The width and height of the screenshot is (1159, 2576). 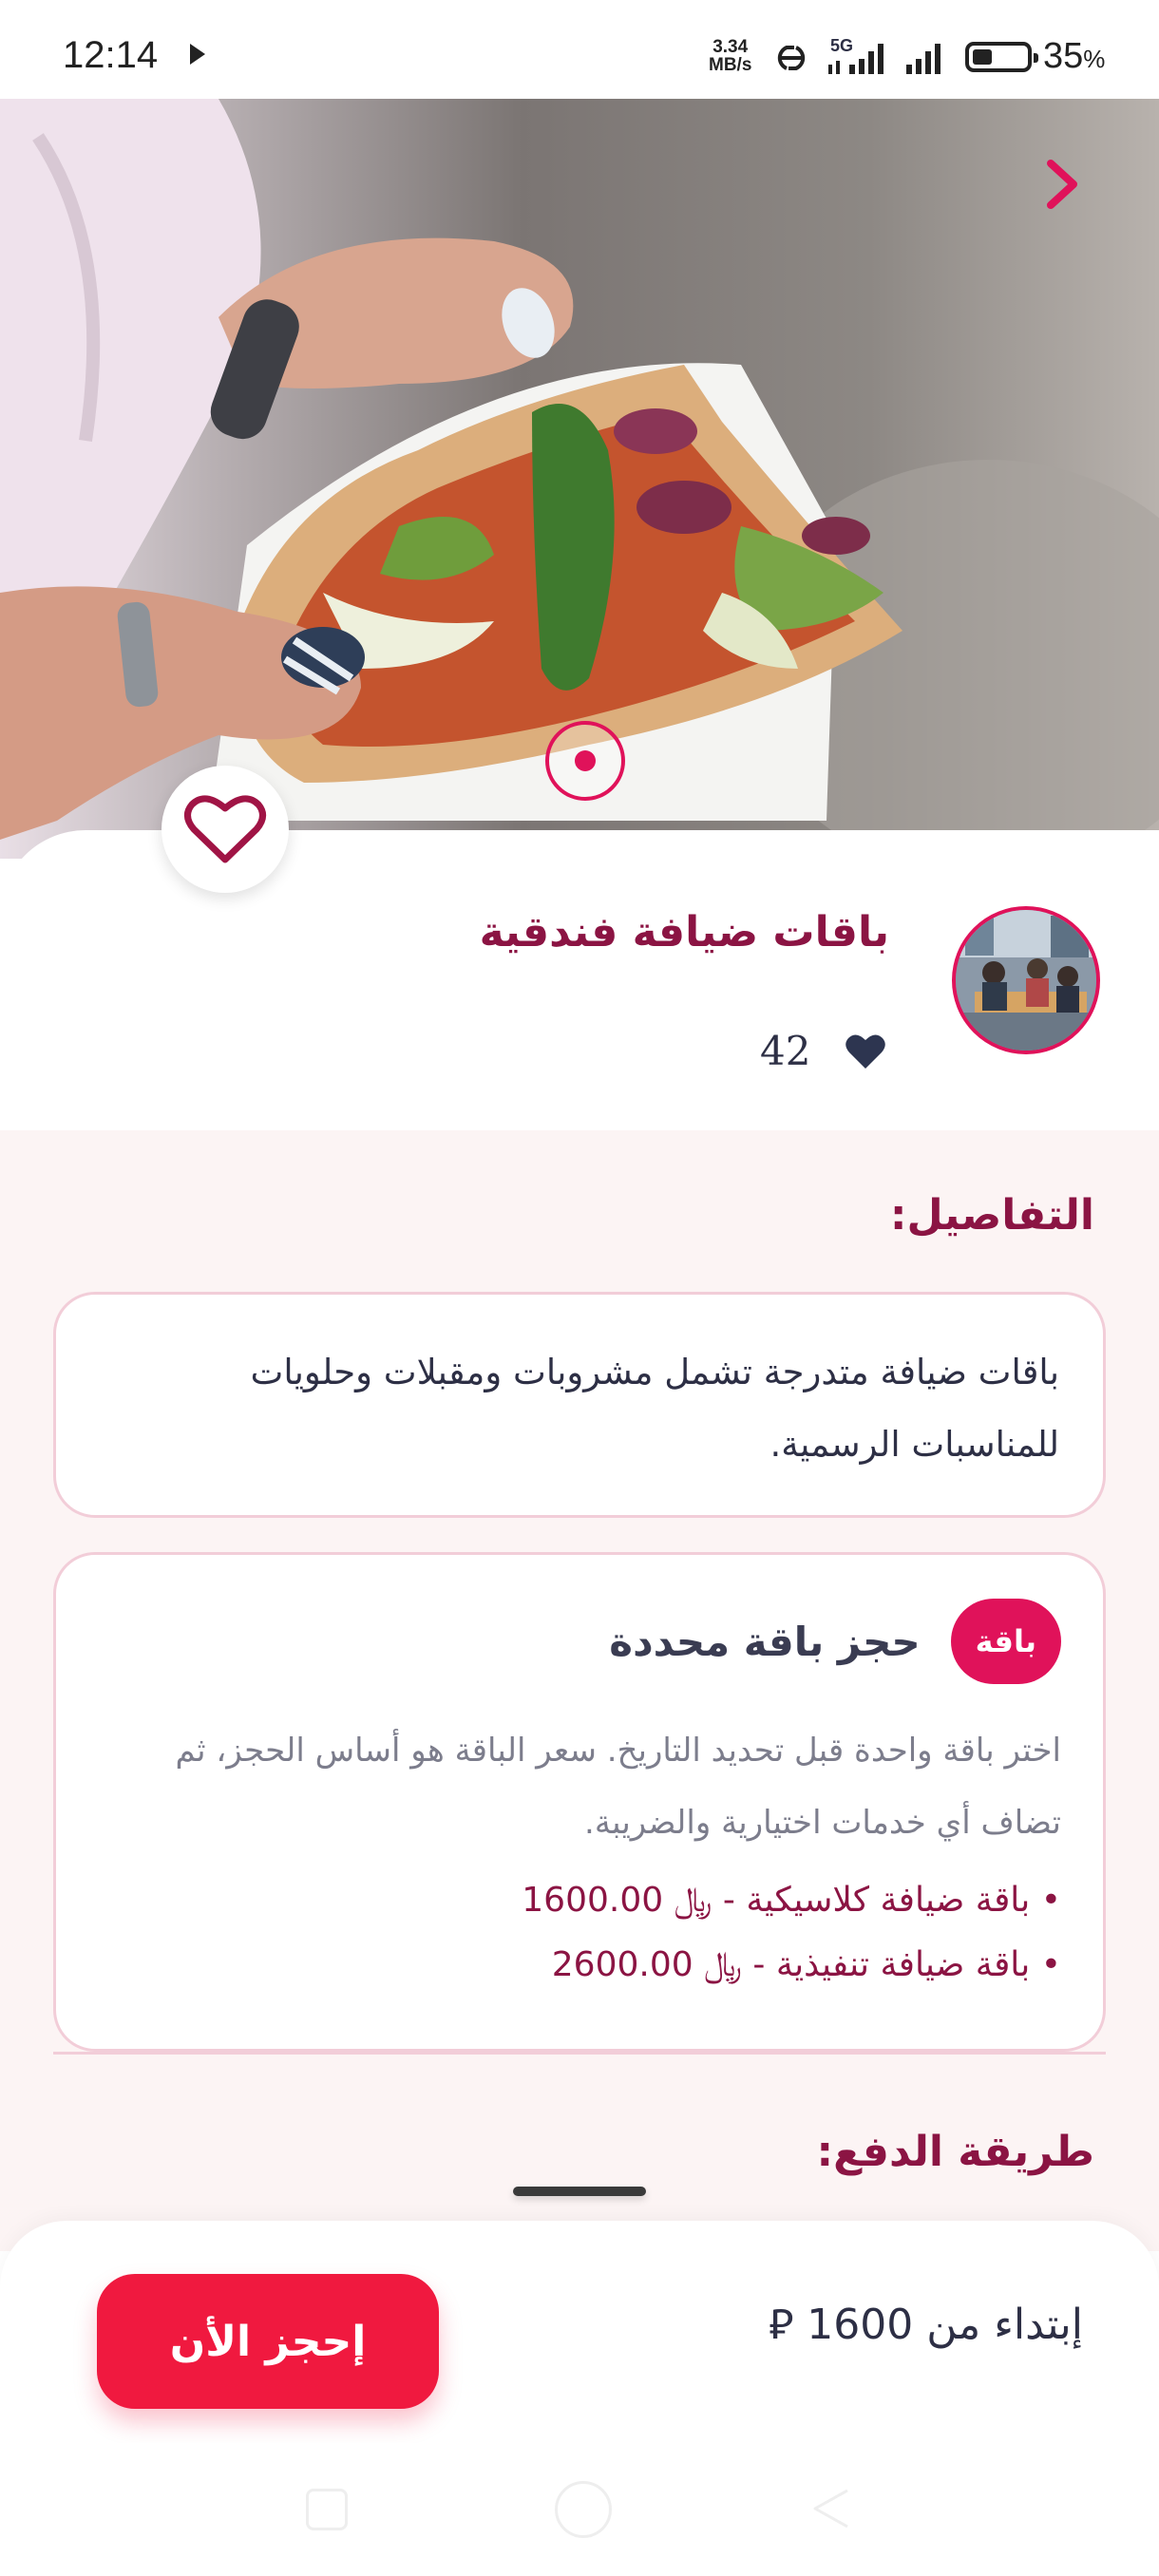 What do you see at coordinates (585, 761) in the screenshot?
I see `carousel-dot-icon` at bounding box center [585, 761].